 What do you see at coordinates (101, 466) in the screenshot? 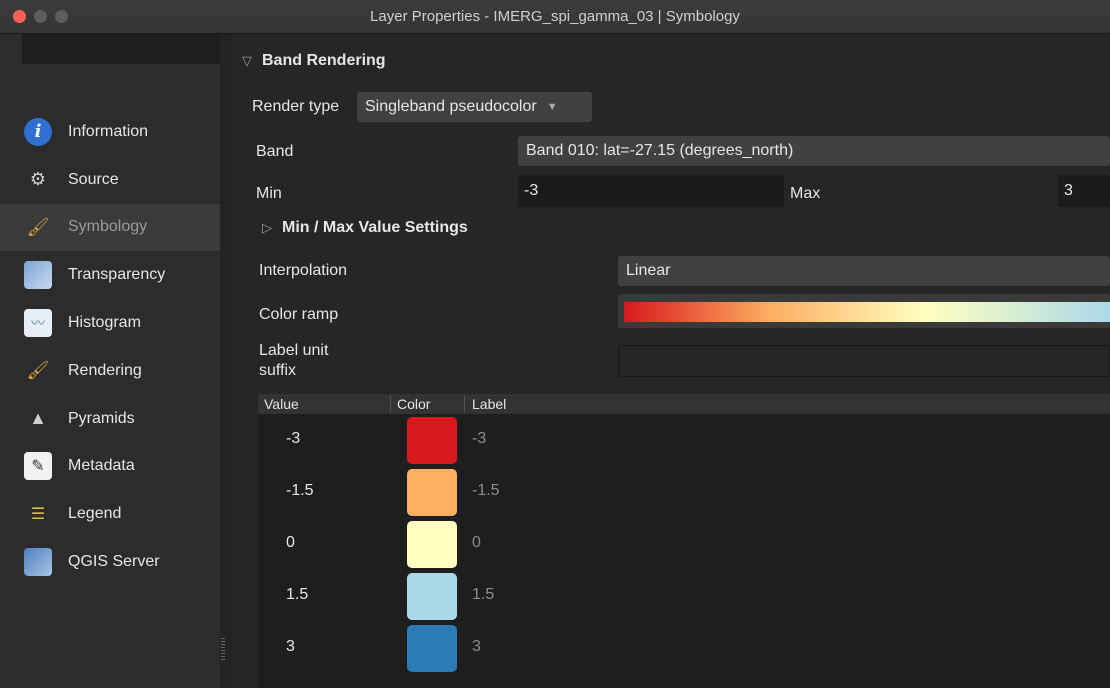
I see `sidebar-item-label: Metadata` at bounding box center [101, 466].